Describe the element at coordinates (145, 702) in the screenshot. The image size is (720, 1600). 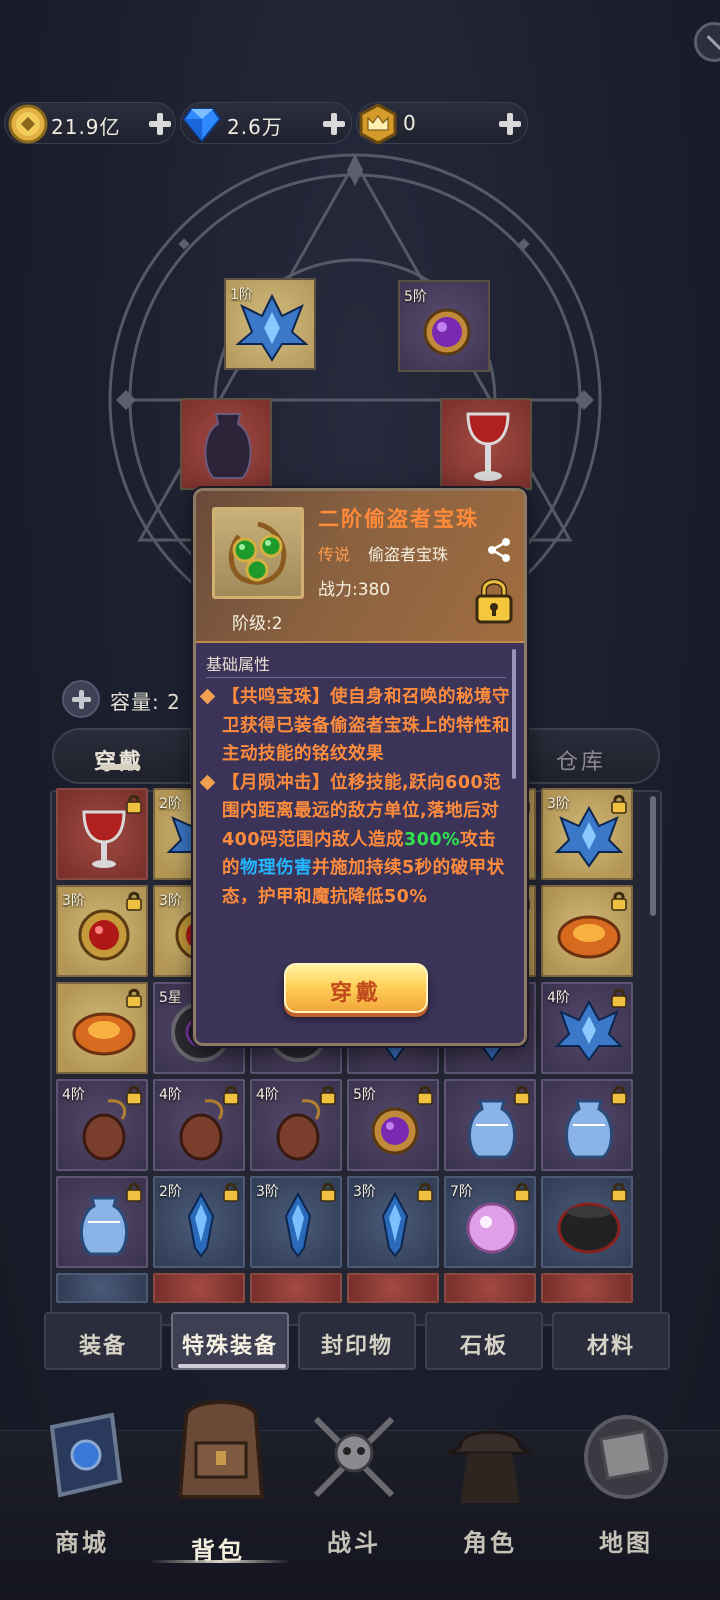
I see `capacity-label: 容量: 2` at that location.